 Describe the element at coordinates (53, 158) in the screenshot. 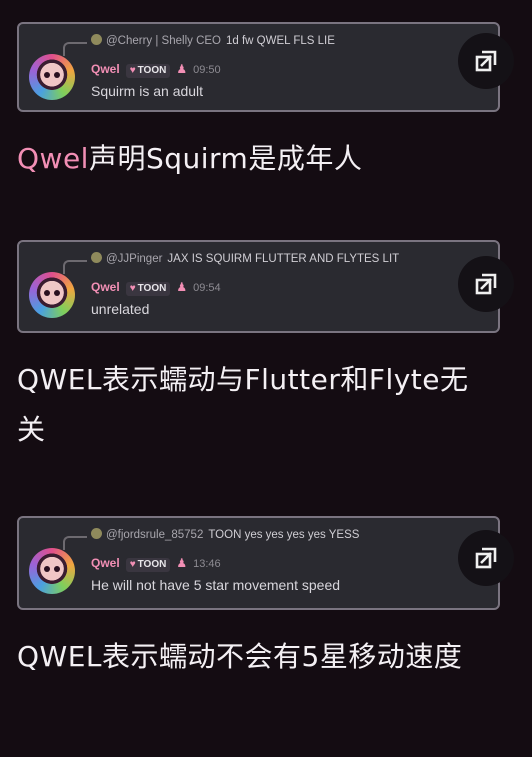

I see `caption-highlight: Qwel` at that location.